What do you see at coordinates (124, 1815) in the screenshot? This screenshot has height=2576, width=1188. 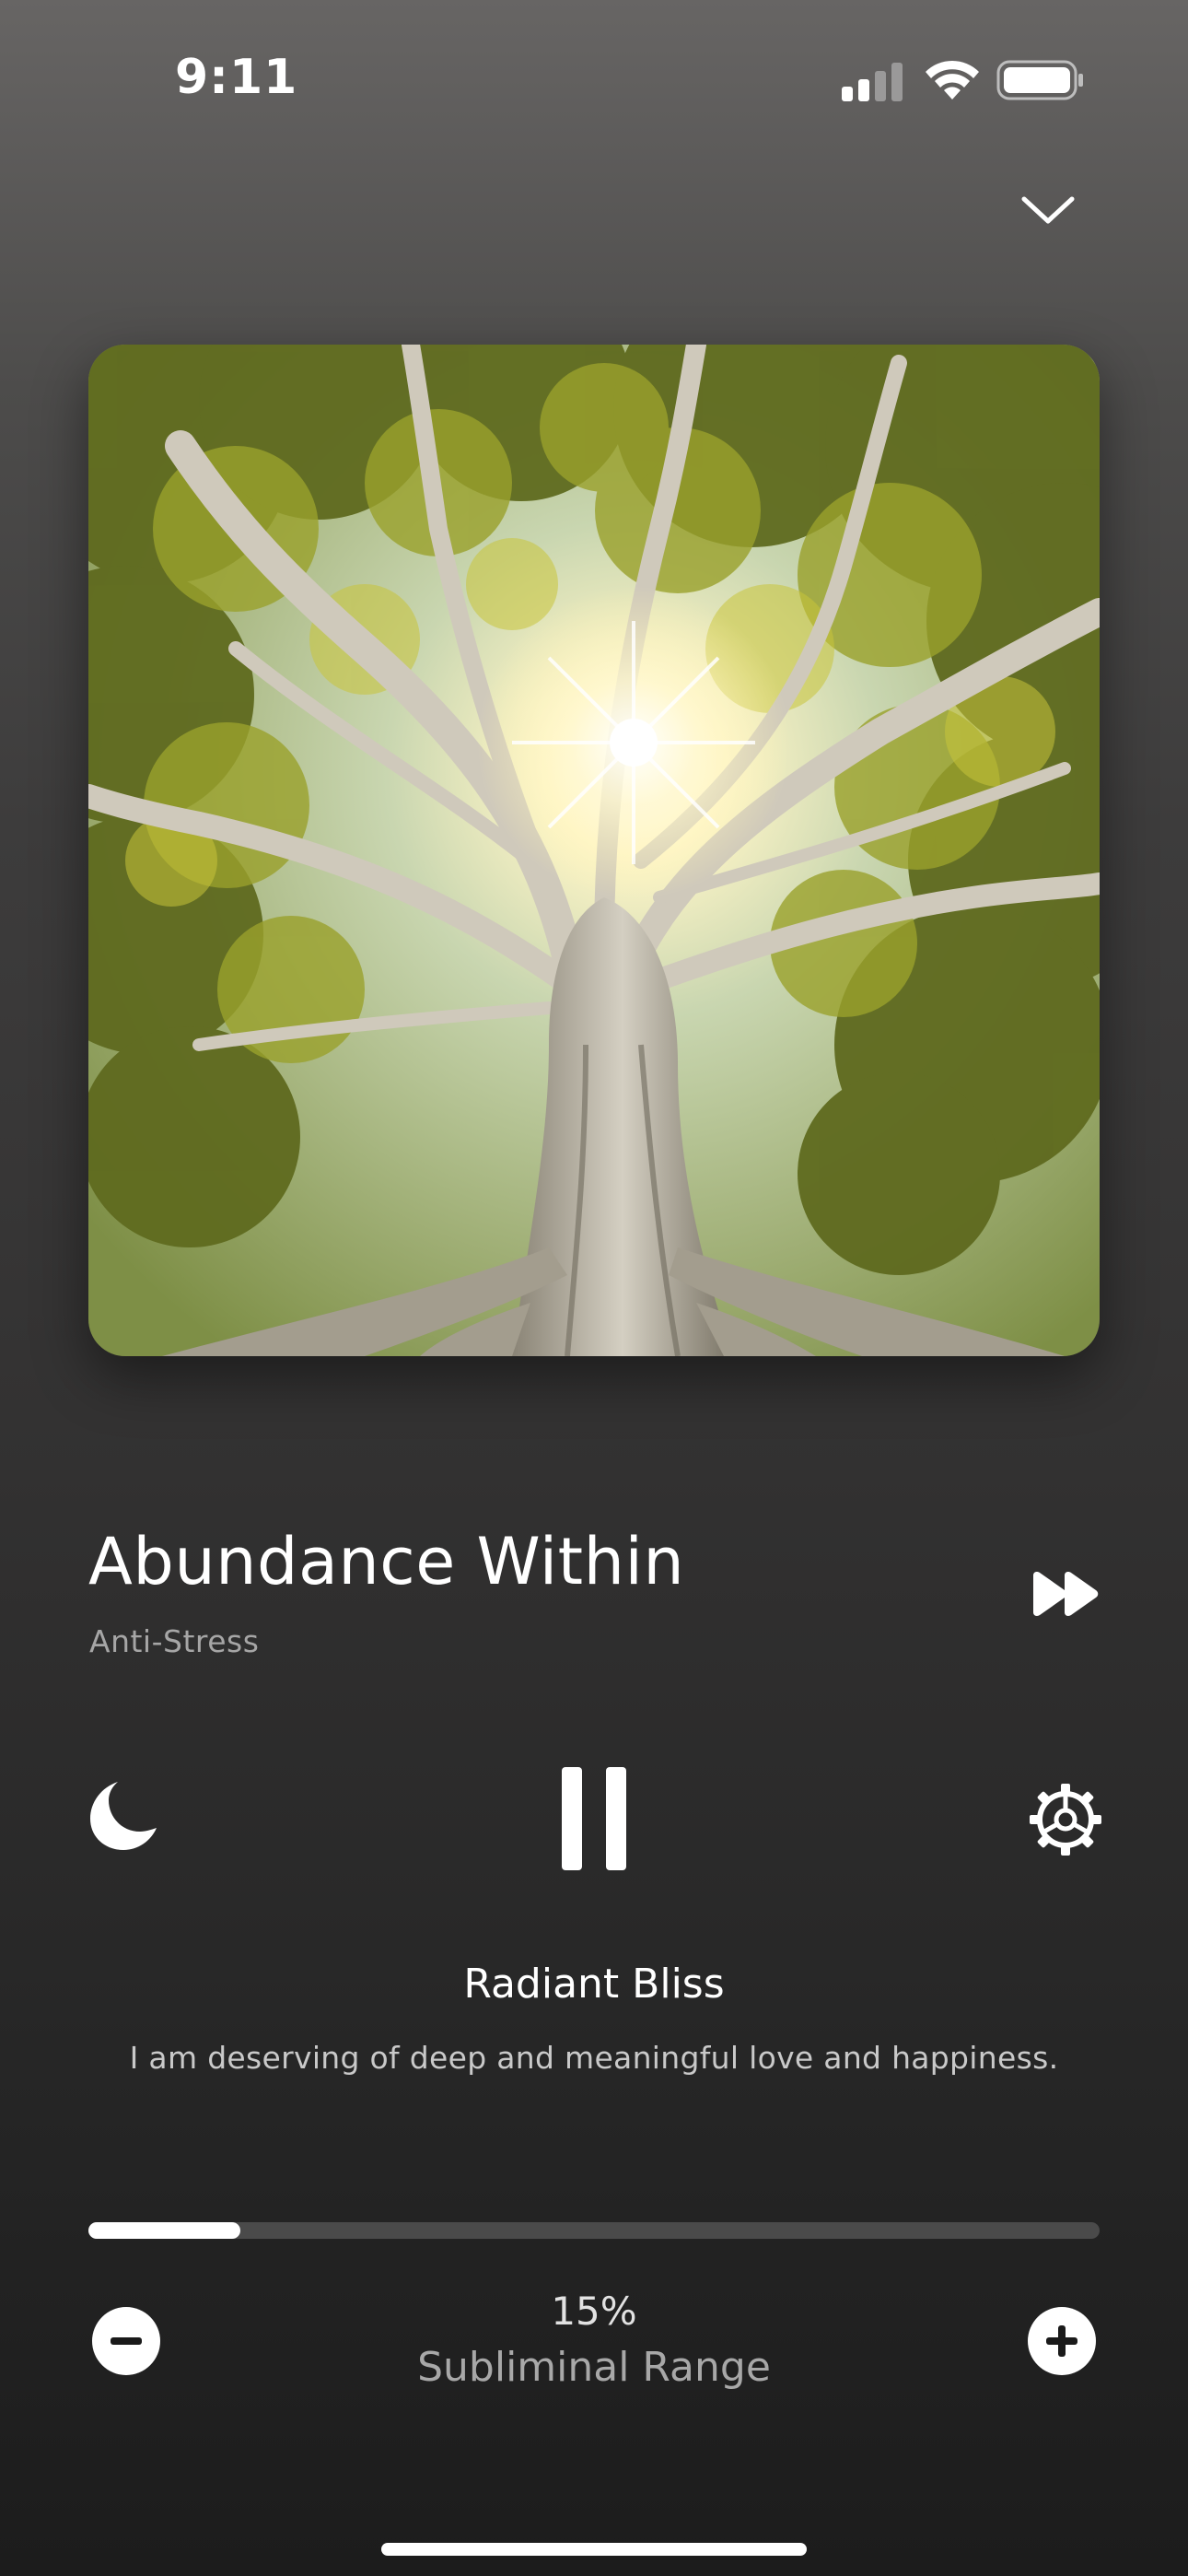 I see `moon-icon` at bounding box center [124, 1815].